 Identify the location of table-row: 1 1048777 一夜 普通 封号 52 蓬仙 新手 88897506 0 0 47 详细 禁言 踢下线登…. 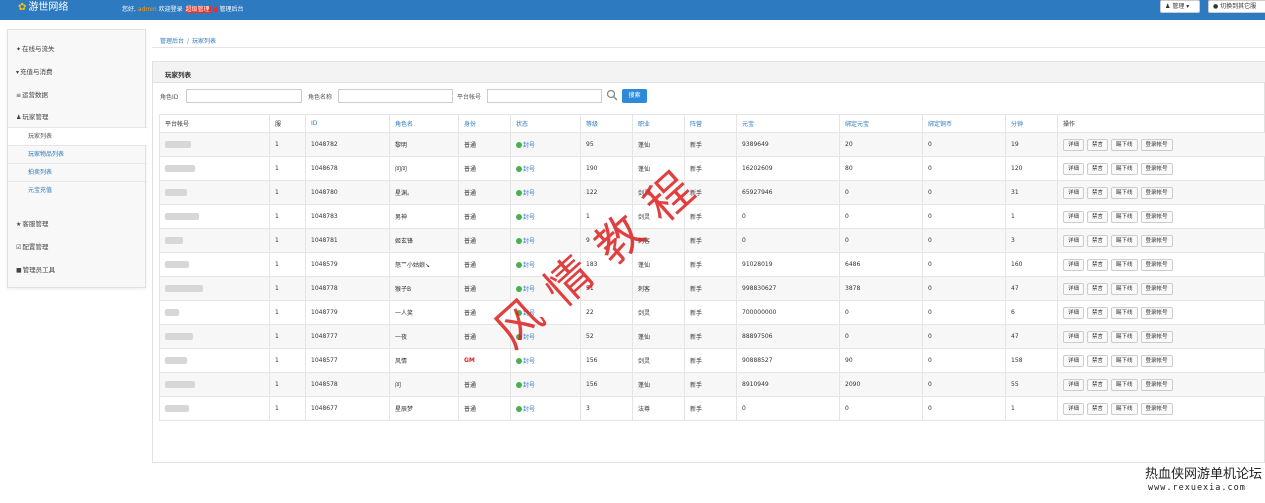
(712, 336).